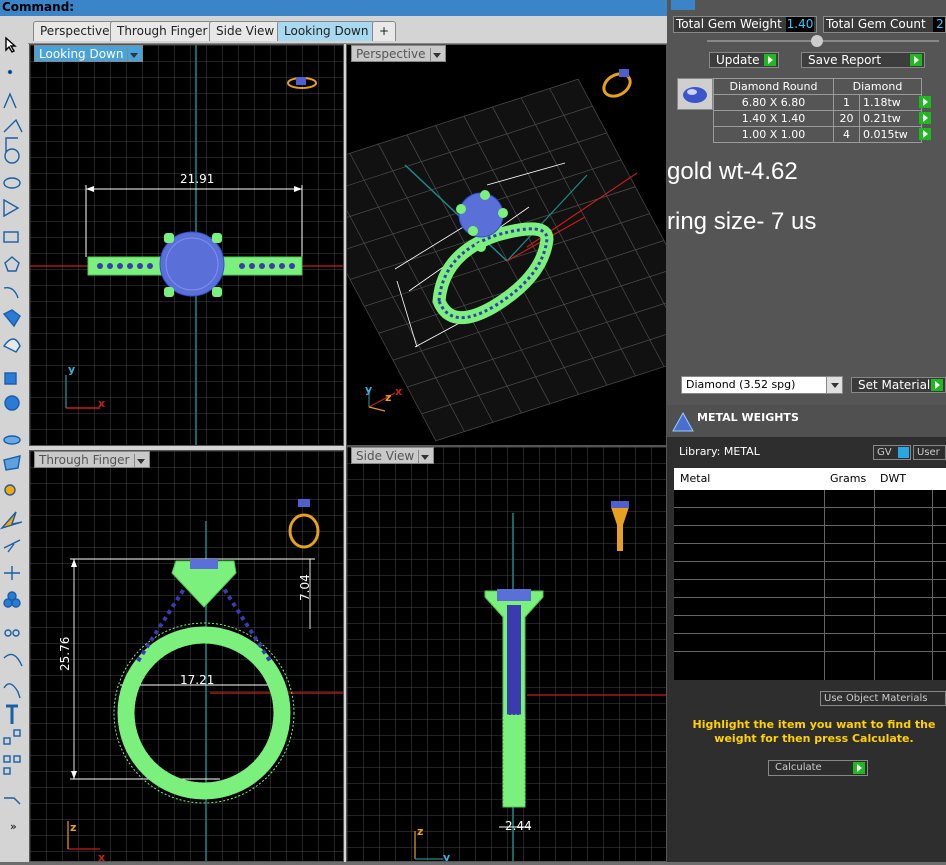 The height and width of the screenshot is (865, 946). I want to click on update-button: Update, so click(744, 60).